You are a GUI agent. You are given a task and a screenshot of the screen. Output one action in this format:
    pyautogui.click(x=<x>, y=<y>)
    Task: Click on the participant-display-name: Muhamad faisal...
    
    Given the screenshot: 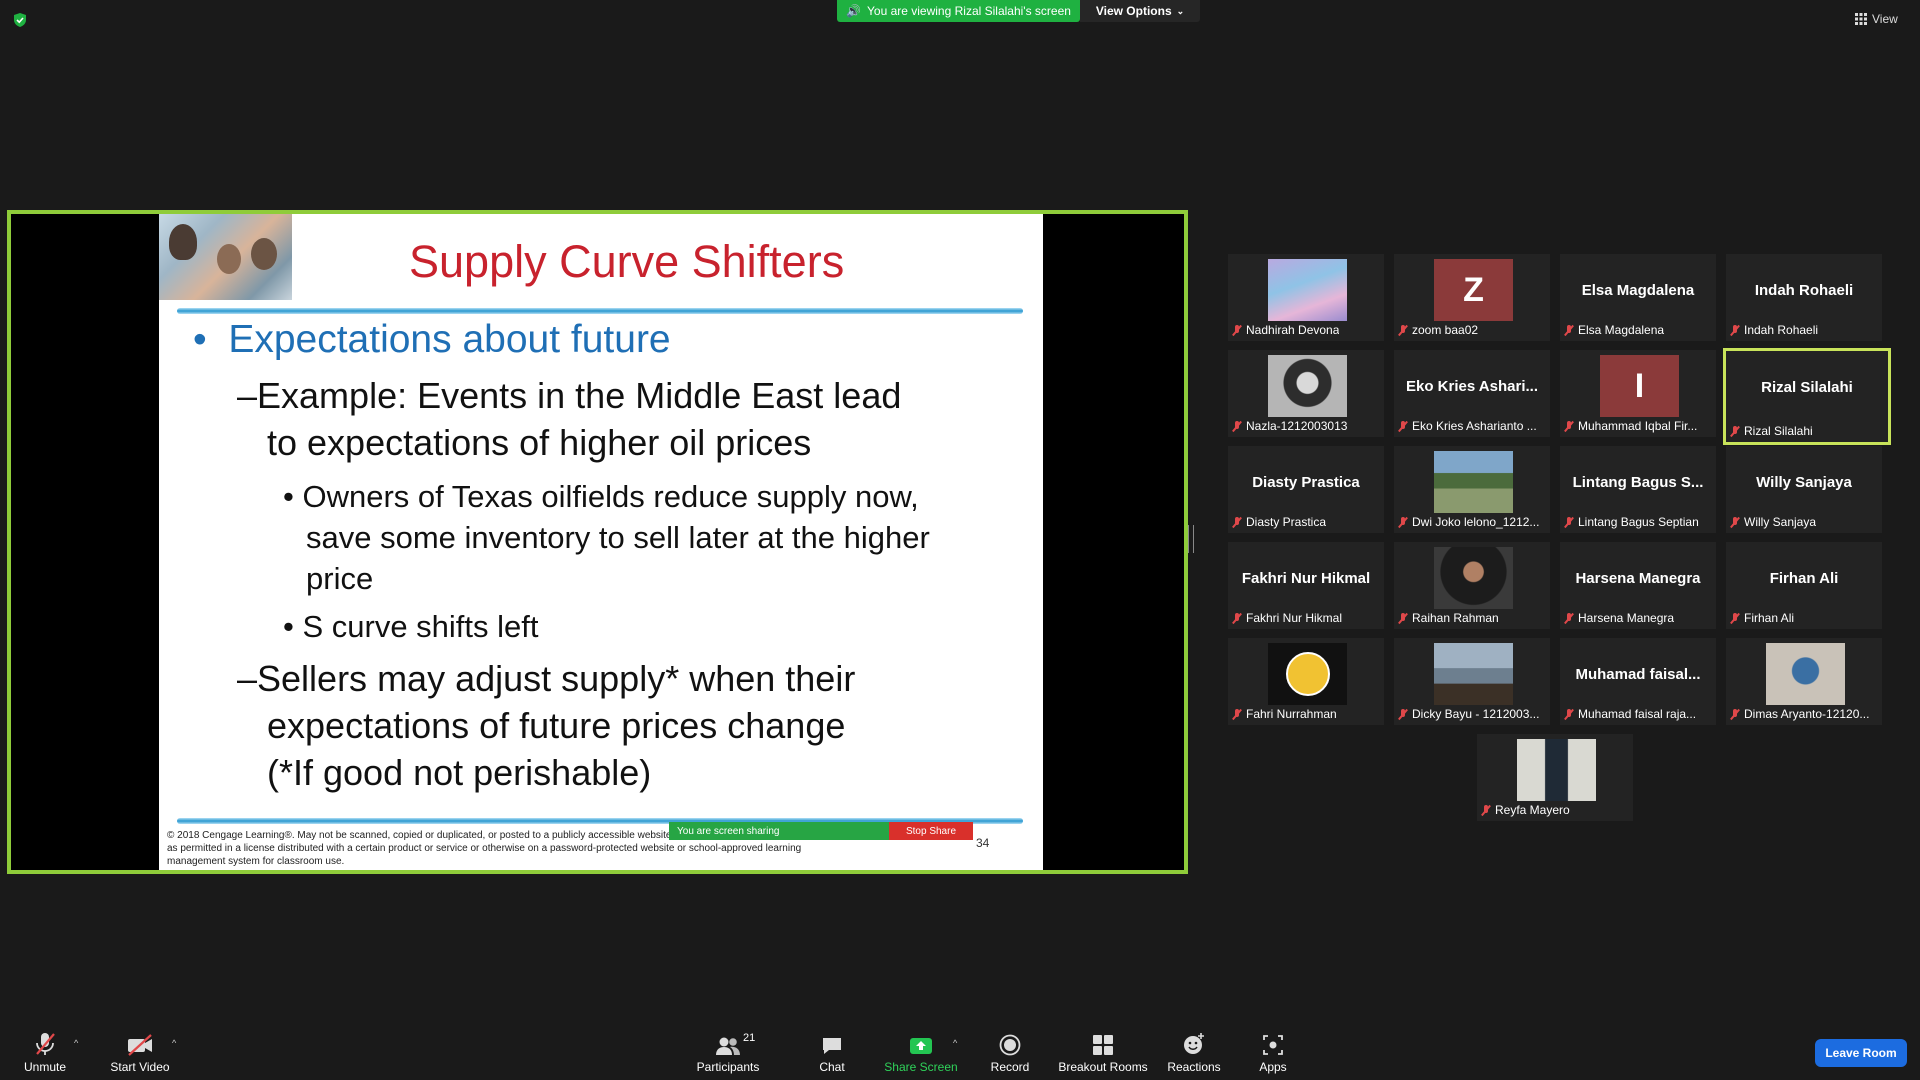 What is the action you would take?
    pyautogui.click(x=1638, y=674)
    